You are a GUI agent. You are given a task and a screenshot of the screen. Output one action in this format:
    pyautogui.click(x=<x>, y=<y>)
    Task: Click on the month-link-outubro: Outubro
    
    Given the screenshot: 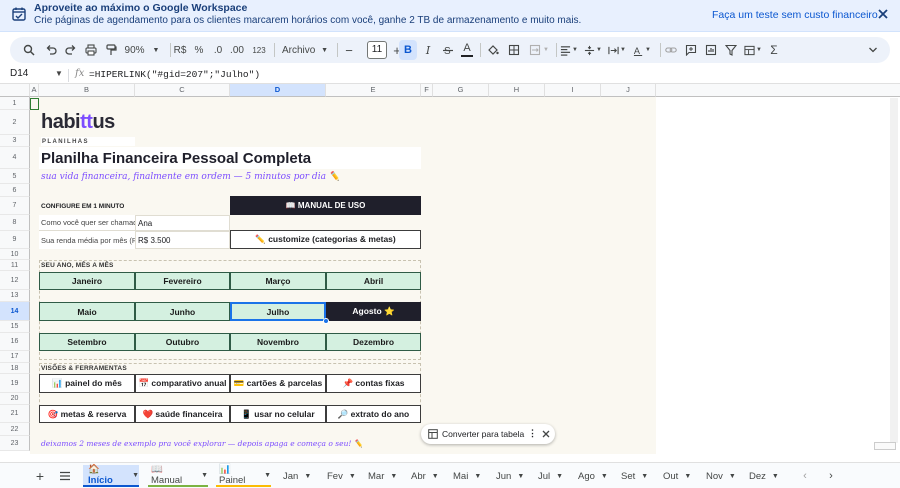 What is the action you would take?
    pyautogui.click(x=182, y=342)
    